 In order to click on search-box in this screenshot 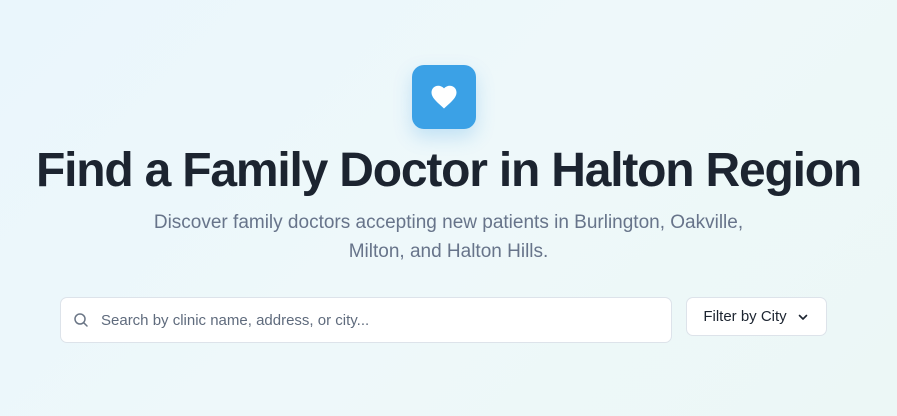, I will do `click(366, 320)`.